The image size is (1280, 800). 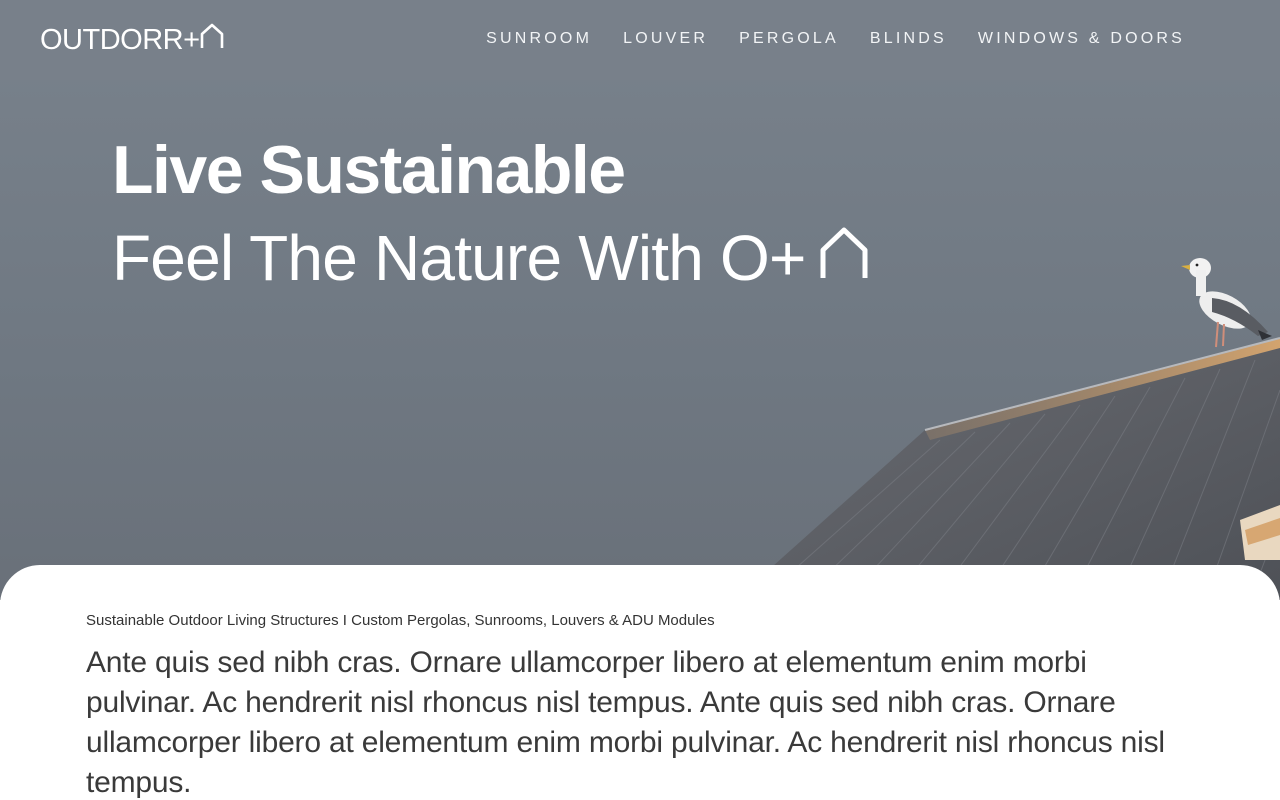 What do you see at coordinates (908, 39) in the screenshot?
I see `nav-item-blinds: BLINDS` at bounding box center [908, 39].